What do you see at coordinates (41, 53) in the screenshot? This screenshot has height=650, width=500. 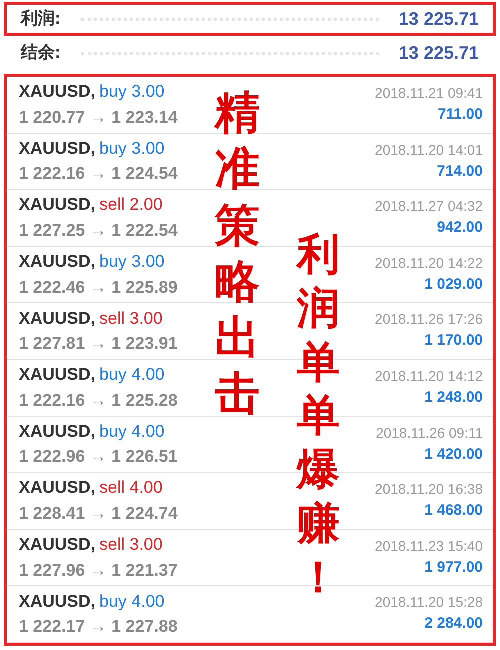 I see `summary-label: 结余:` at bounding box center [41, 53].